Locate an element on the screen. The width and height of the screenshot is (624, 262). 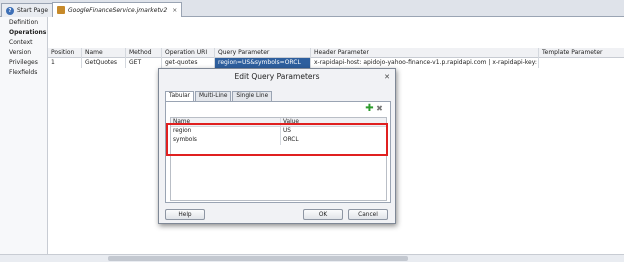
sidebar-item-definition: Definition is located at coordinates (23, 23).